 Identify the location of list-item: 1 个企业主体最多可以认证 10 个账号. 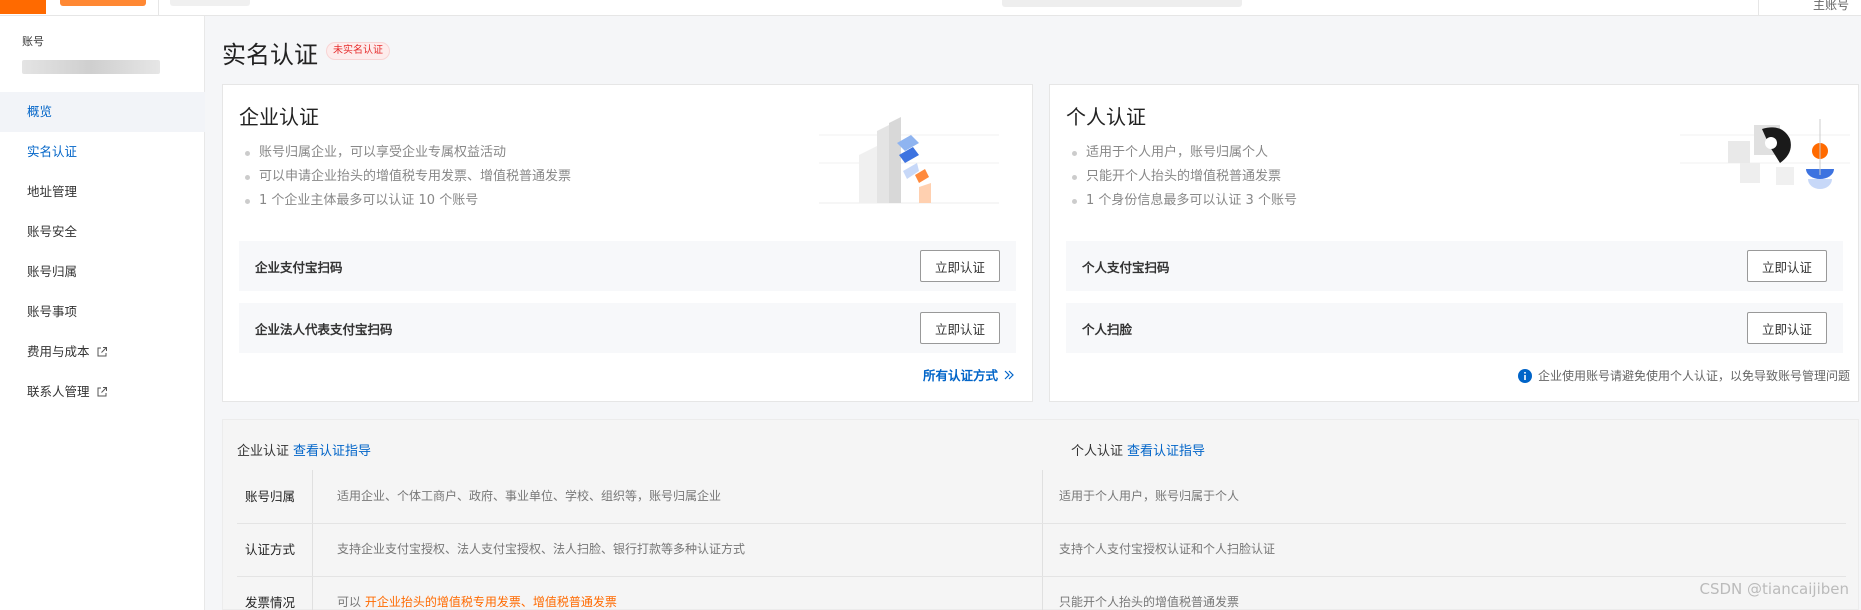
(408, 201).